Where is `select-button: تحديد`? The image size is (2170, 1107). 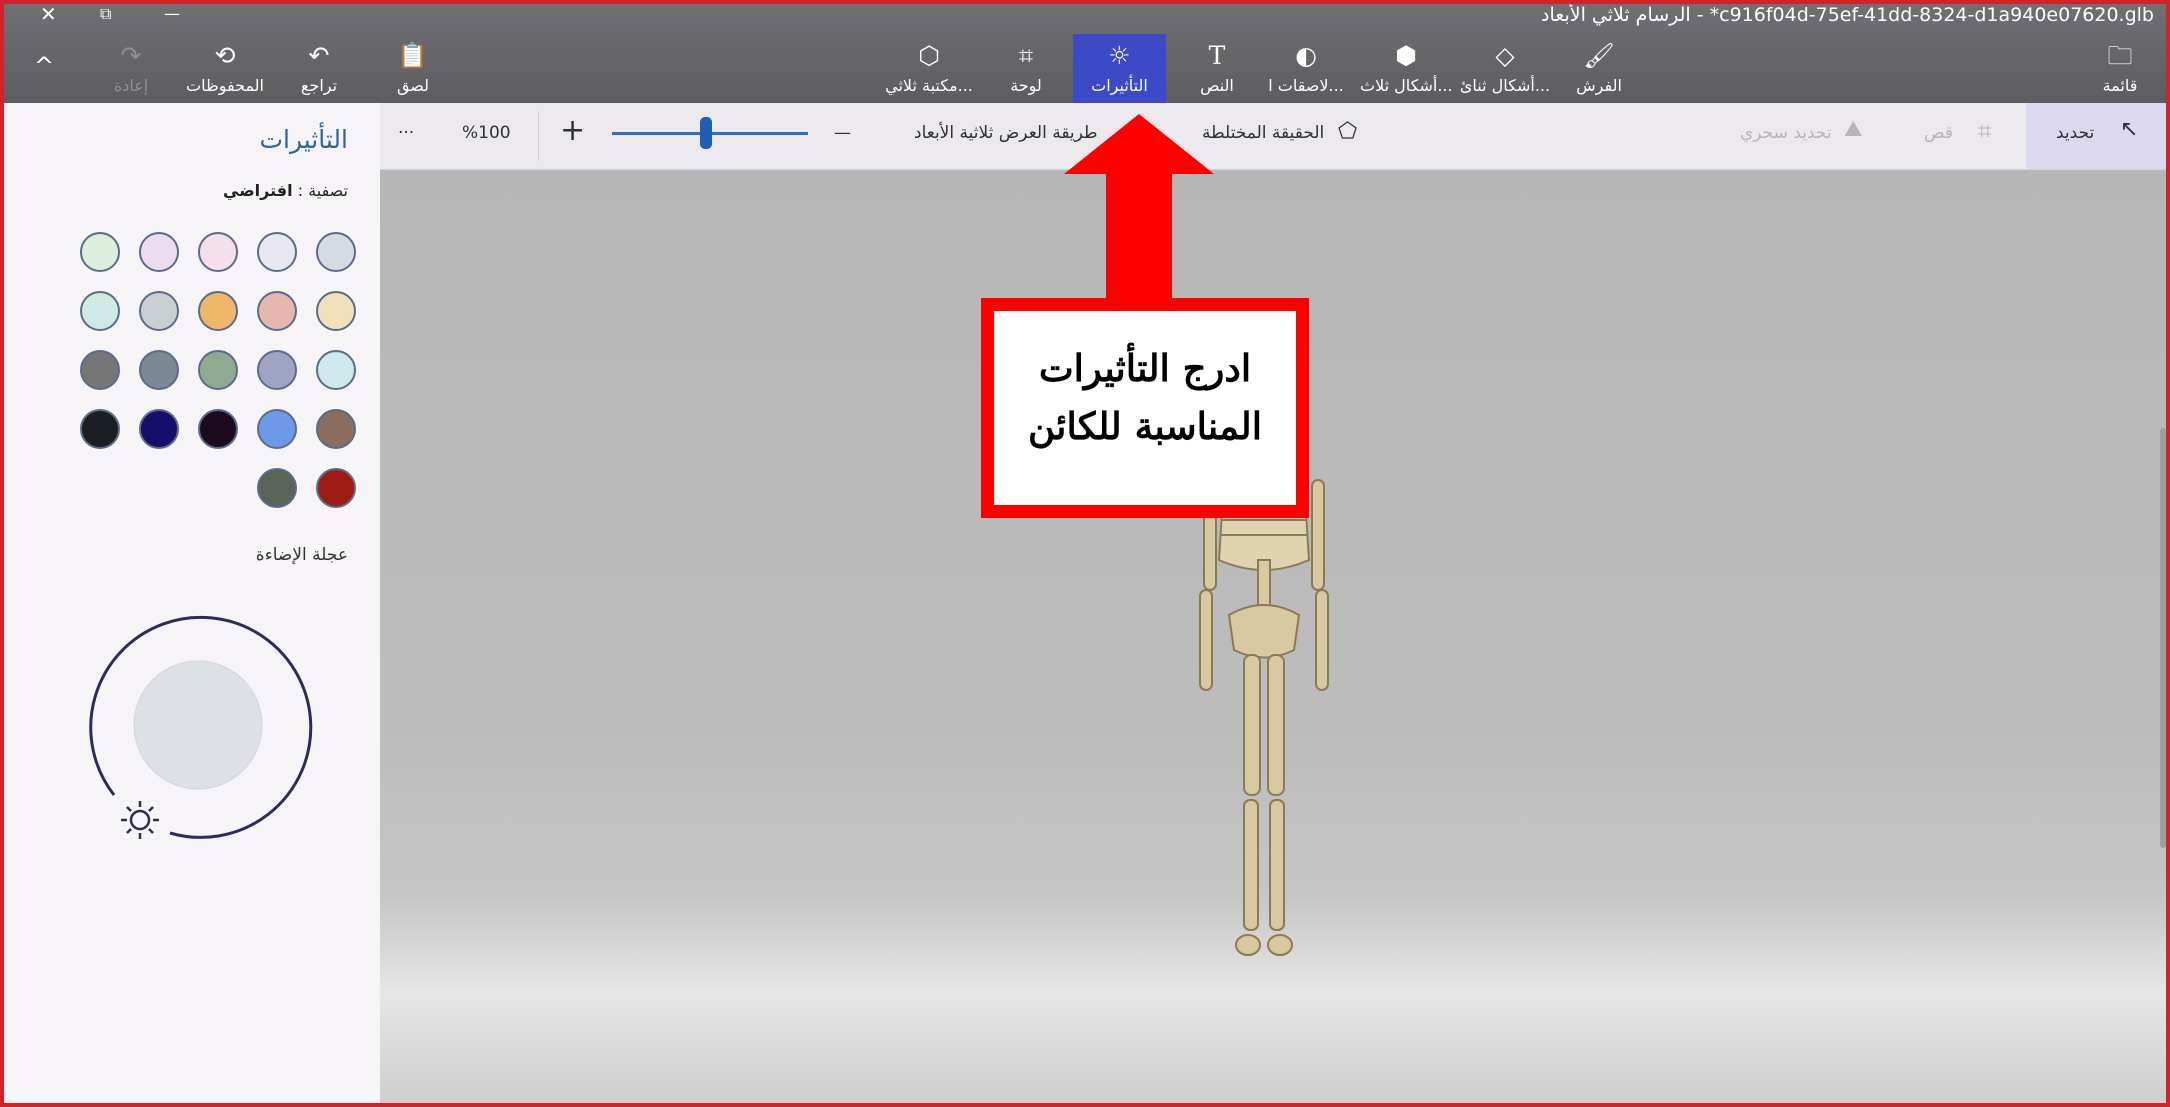
select-button: تحديد is located at coordinates (2075, 133).